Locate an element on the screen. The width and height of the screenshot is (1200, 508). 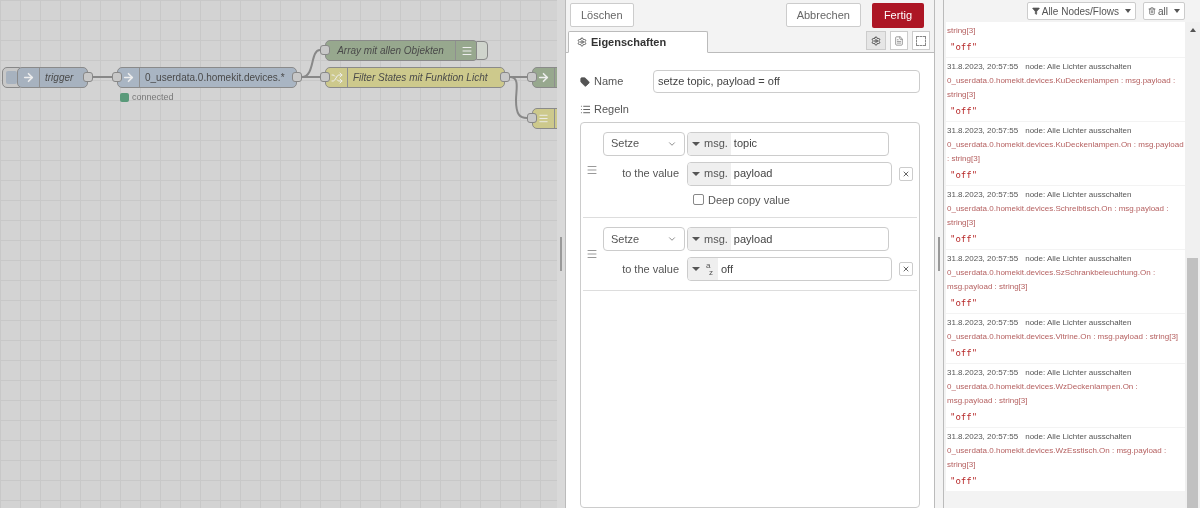
node-label: Filter States mit Funktion Licht is located at coordinates (420, 78).